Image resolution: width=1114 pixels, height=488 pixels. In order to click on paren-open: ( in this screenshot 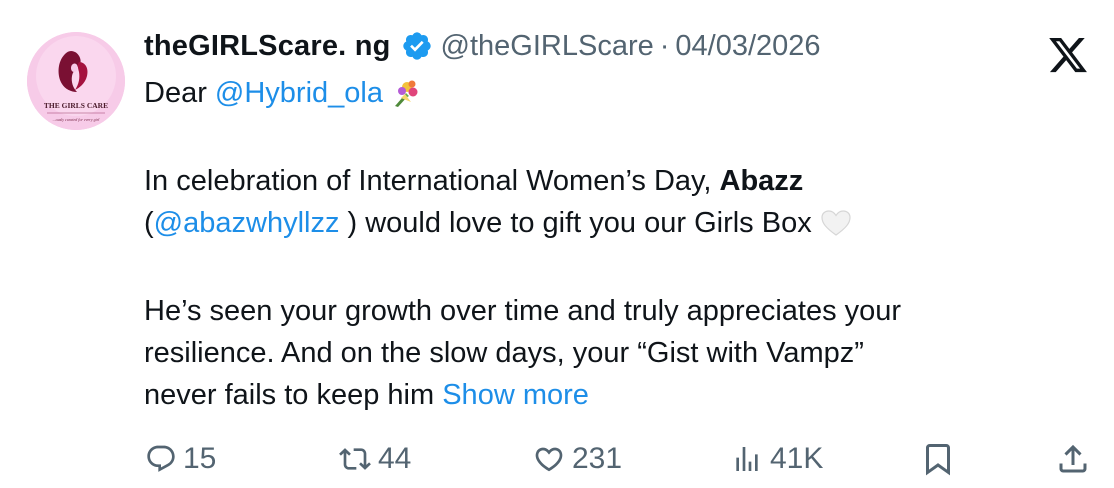, I will do `click(149, 223)`.